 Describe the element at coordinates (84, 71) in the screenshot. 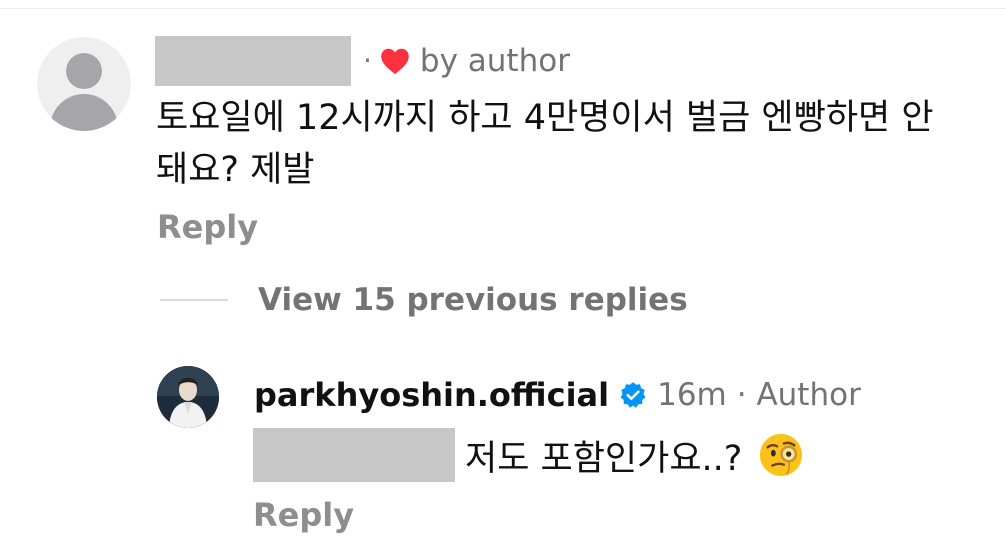

I see `default-avatar-icon` at that location.